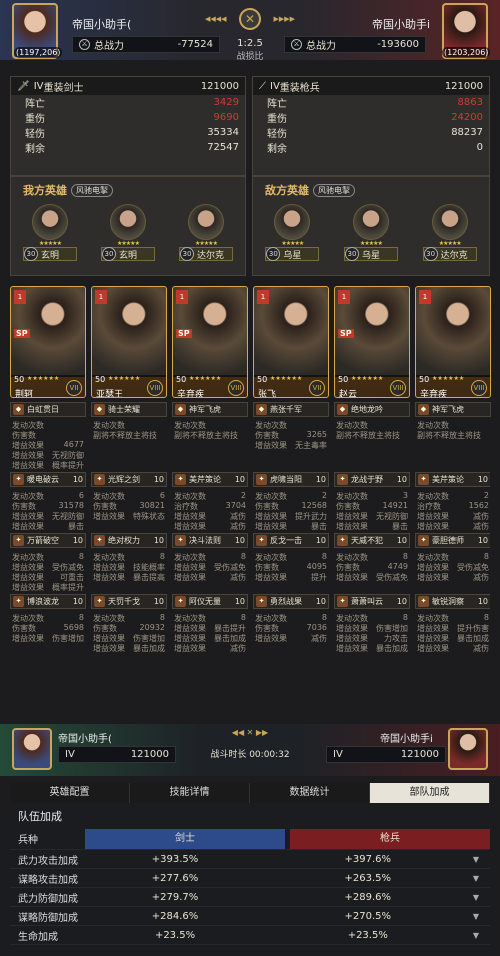 Image resolution: width=500 pixels, height=956 pixels. I want to click on troop-rank: IV, so click(275, 86).